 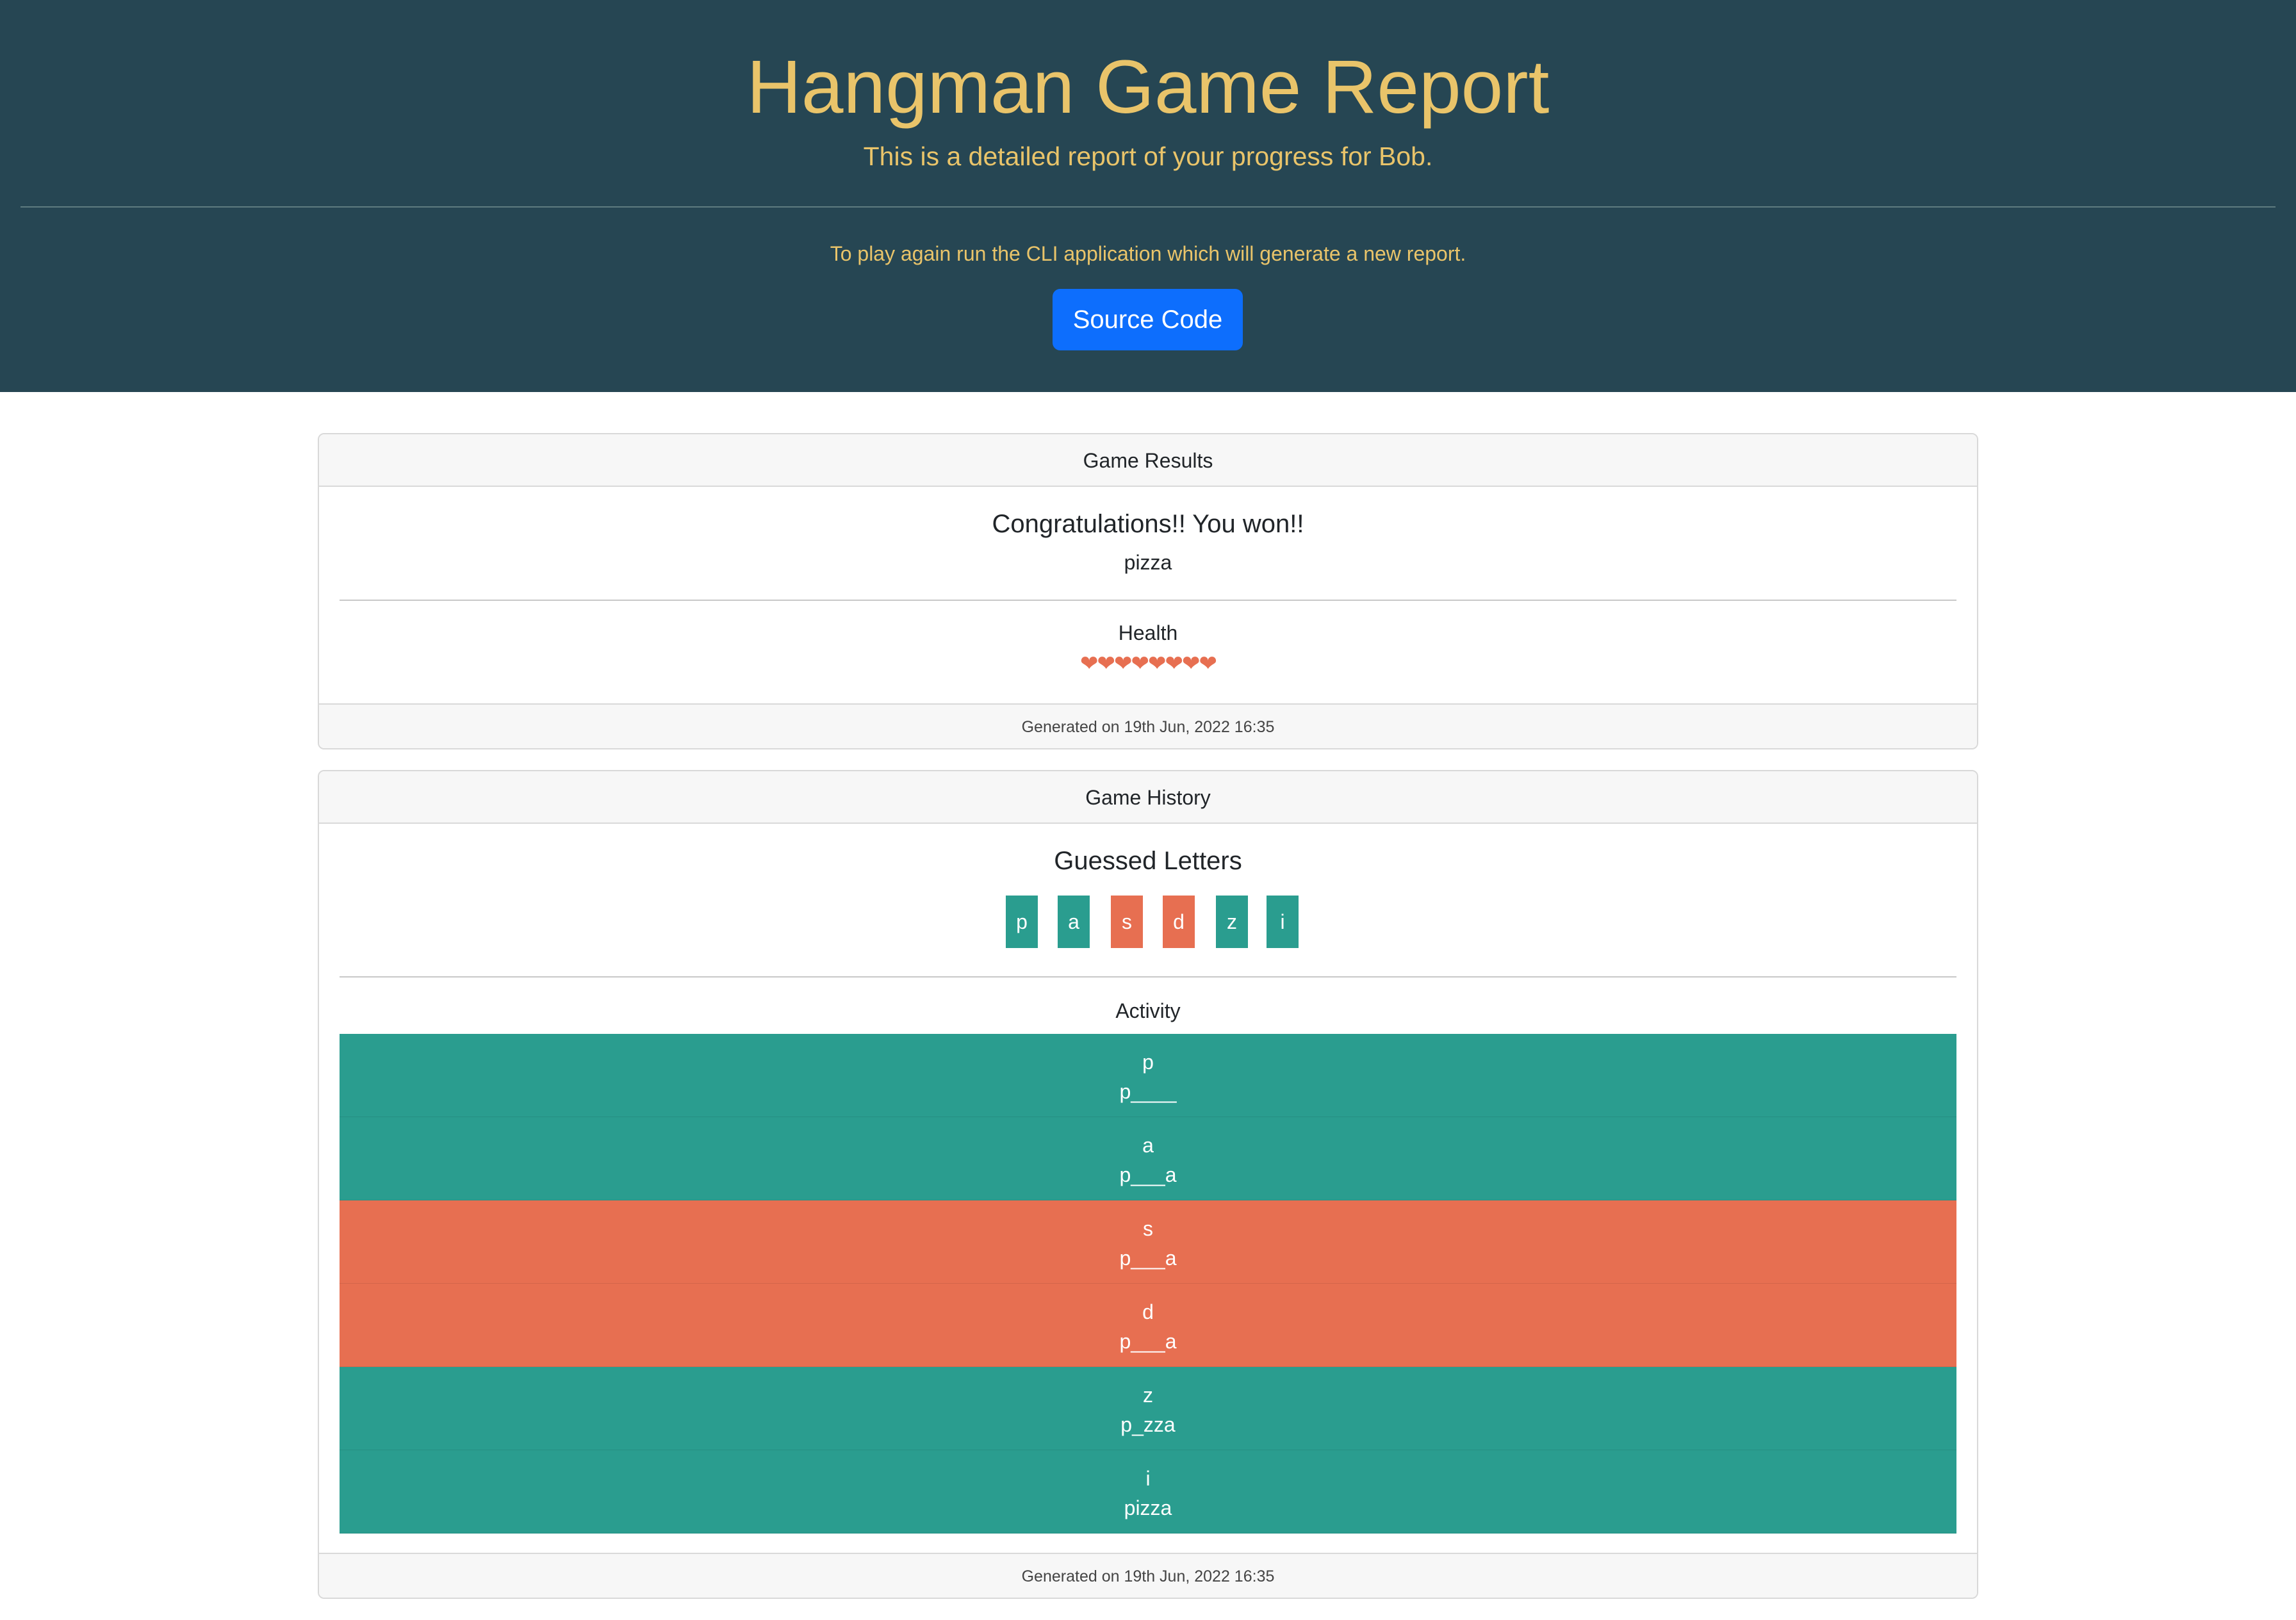 What do you see at coordinates (1148, 1395) in the screenshot?
I see `activity-guess: z` at bounding box center [1148, 1395].